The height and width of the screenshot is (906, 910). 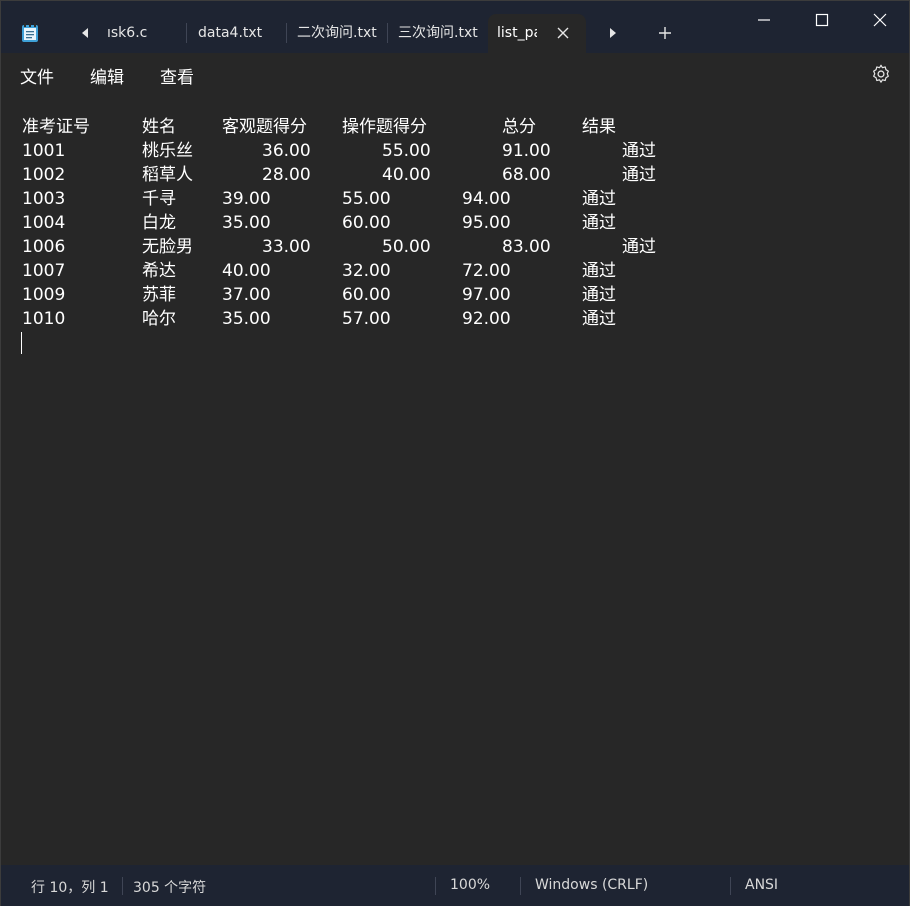 I want to click on cell-total: 91.00, so click(x=526, y=151).